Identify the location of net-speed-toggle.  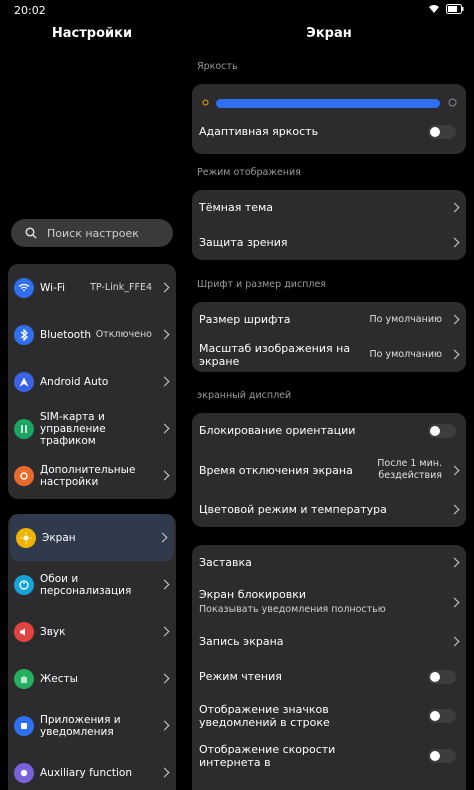
(442, 755).